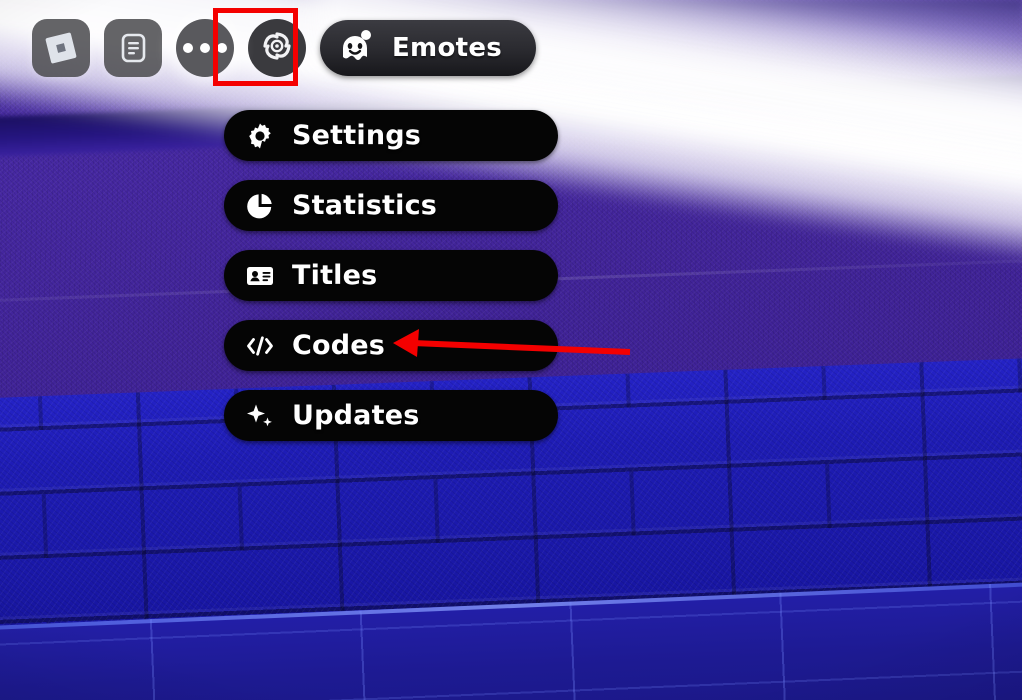 This screenshot has height=700, width=1022. I want to click on emotes-label: Emotes, so click(447, 47).